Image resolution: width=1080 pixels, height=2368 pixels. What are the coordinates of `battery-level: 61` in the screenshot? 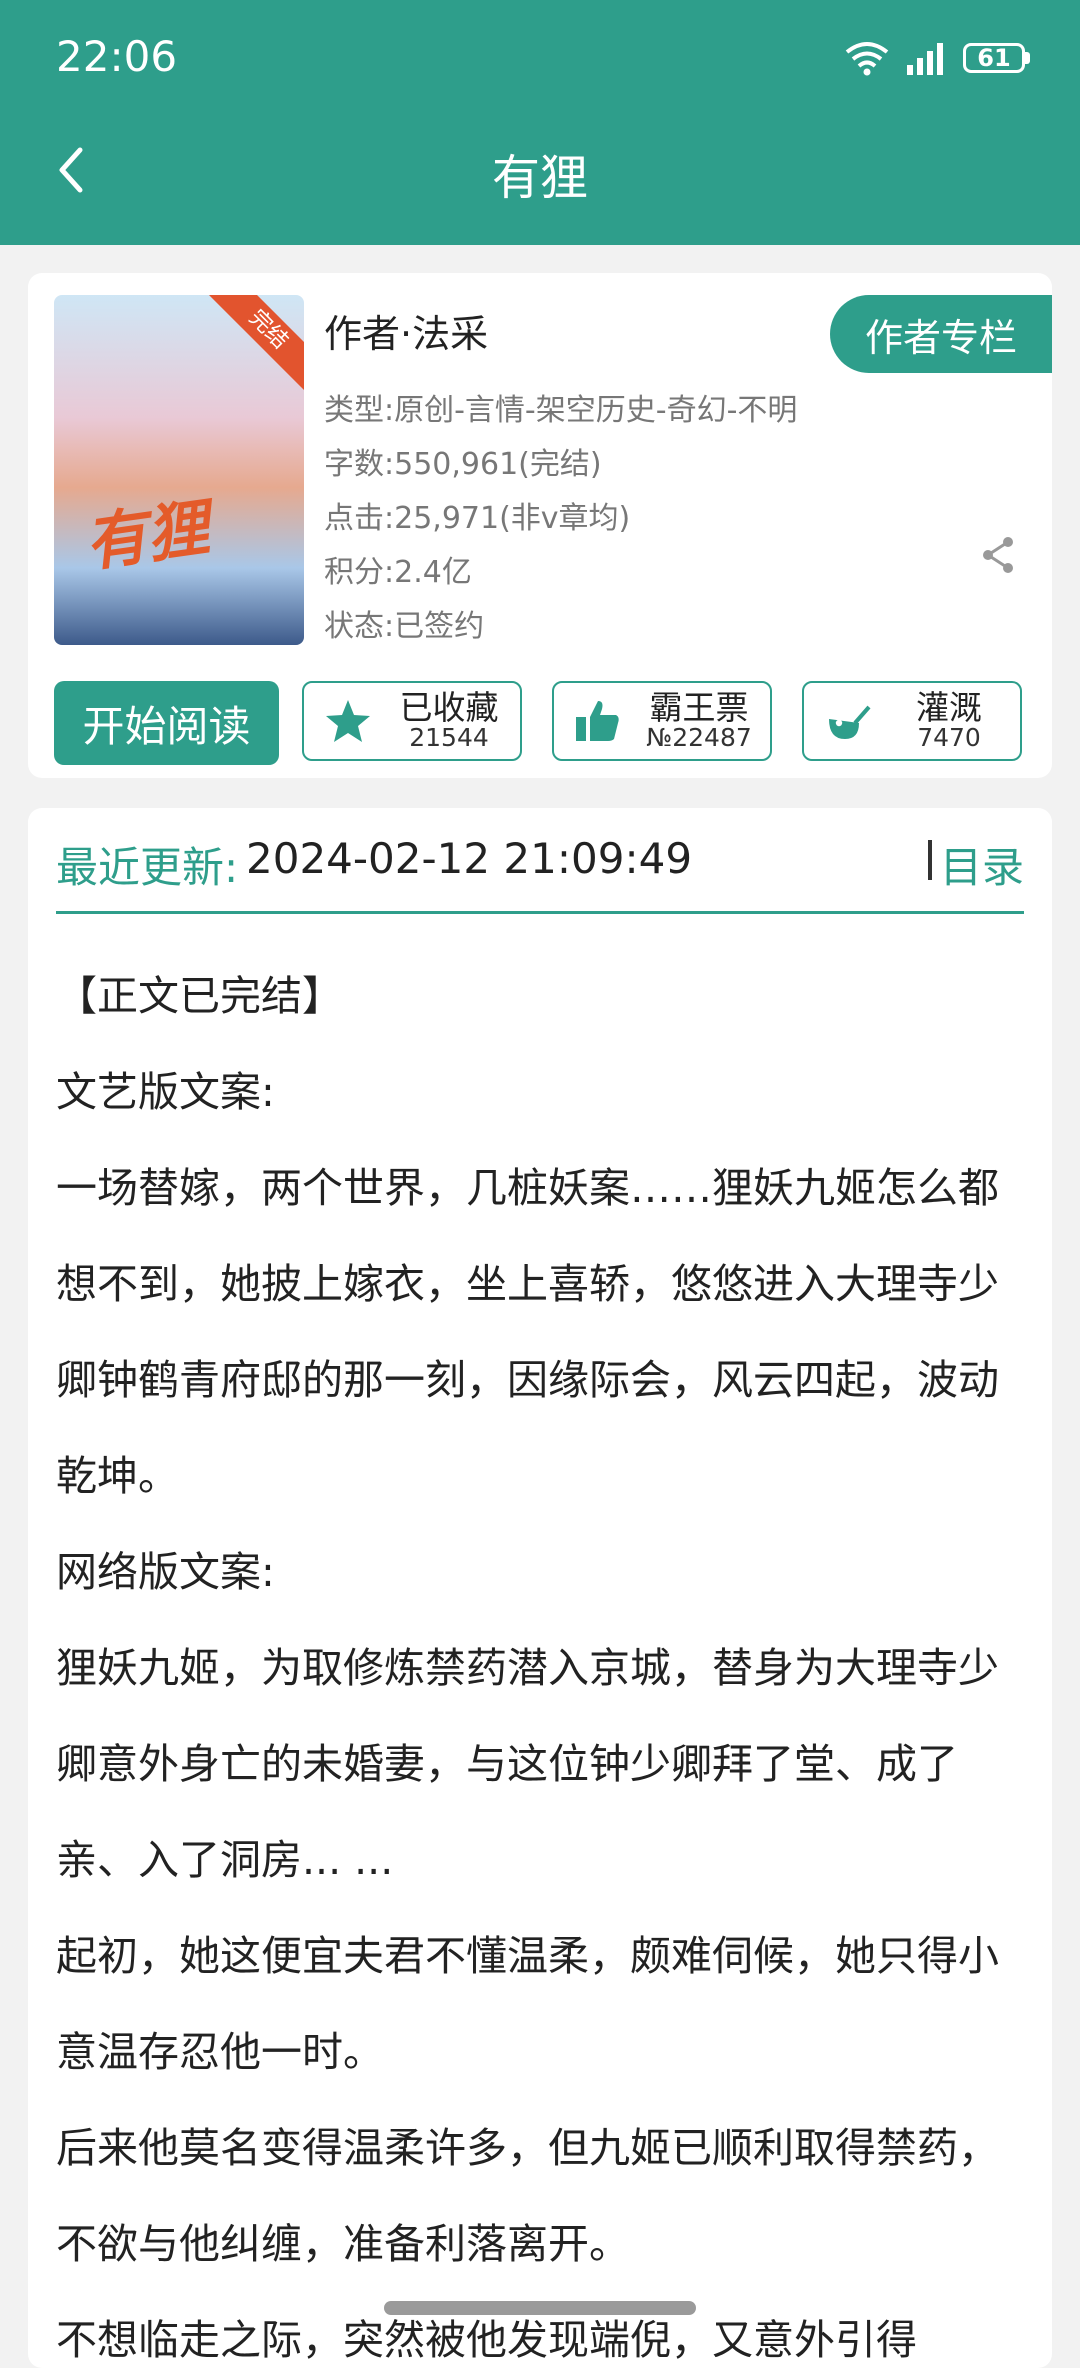 It's located at (994, 58).